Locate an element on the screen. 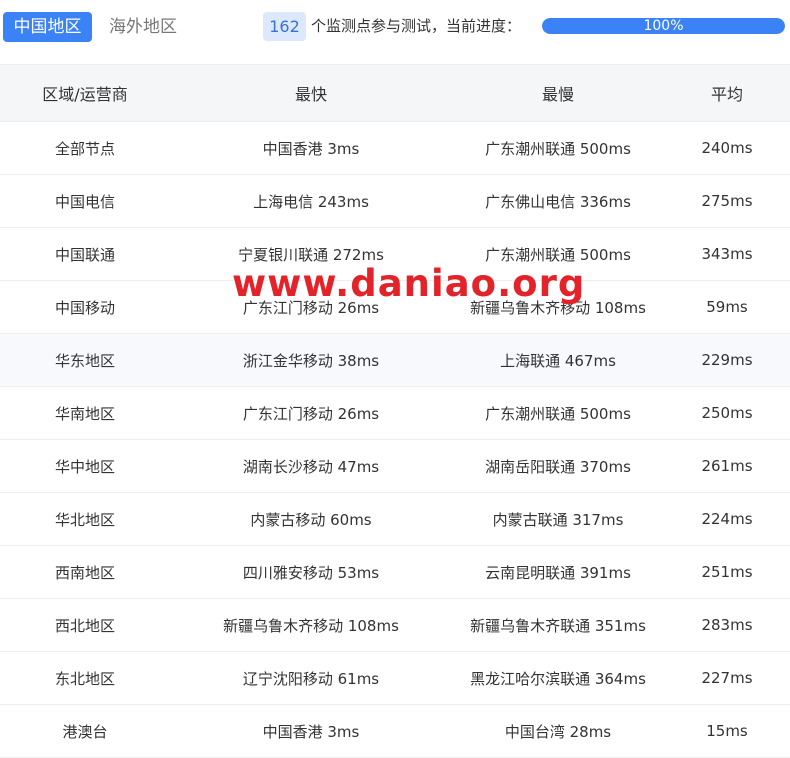 The height and width of the screenshot is (758, 790). cell-average: 275ms is located at coordinates (727, 201).